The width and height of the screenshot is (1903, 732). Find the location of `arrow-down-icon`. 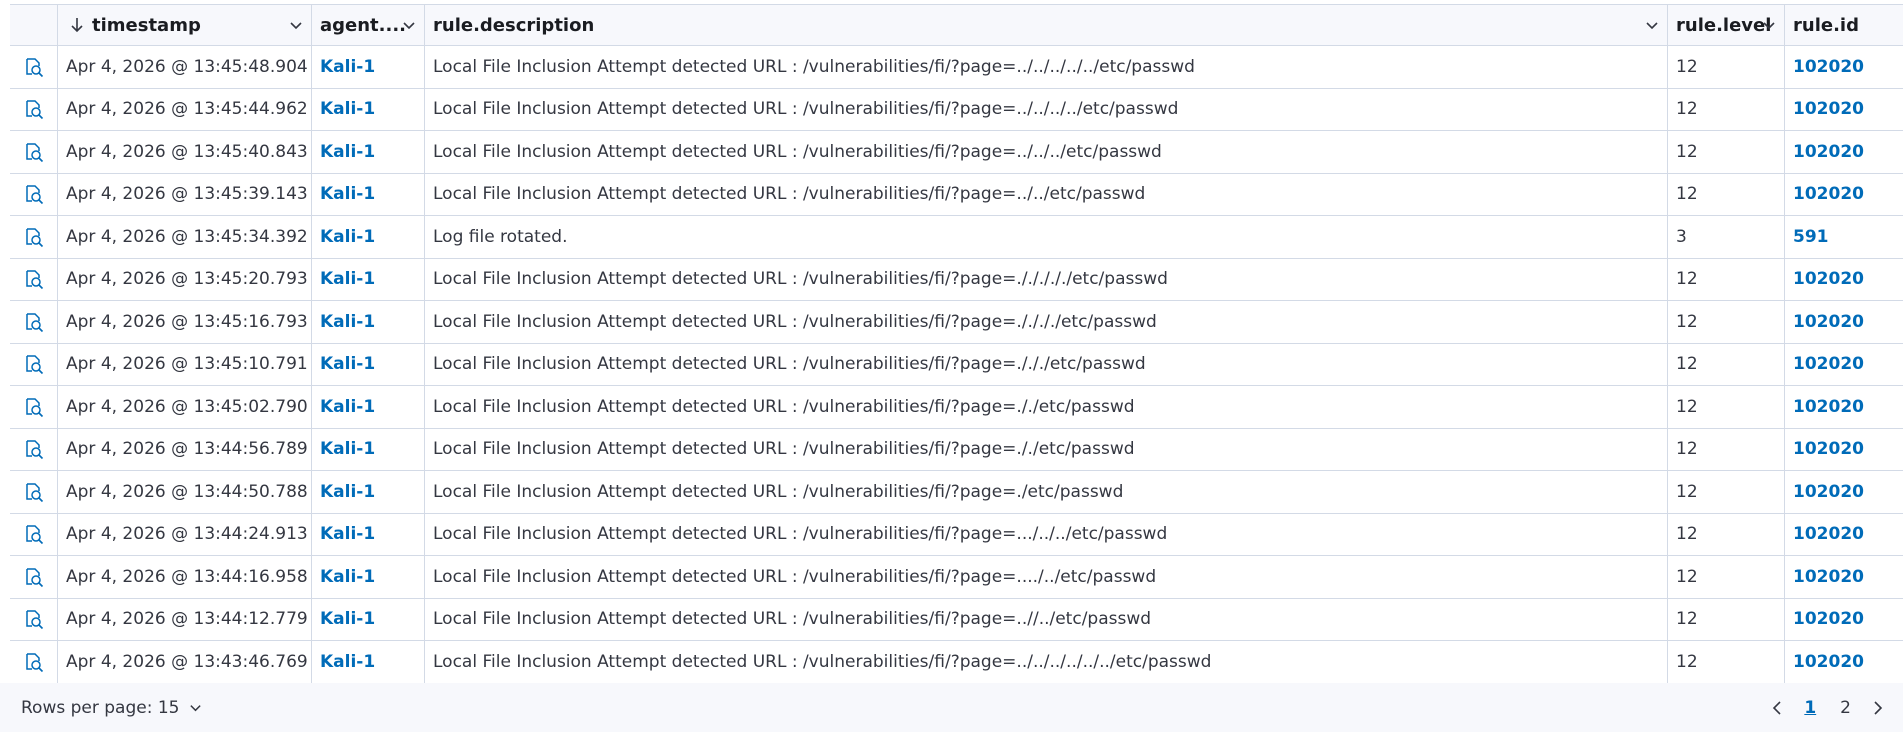

arrow-down-icon is located at coordinates (77, 25).